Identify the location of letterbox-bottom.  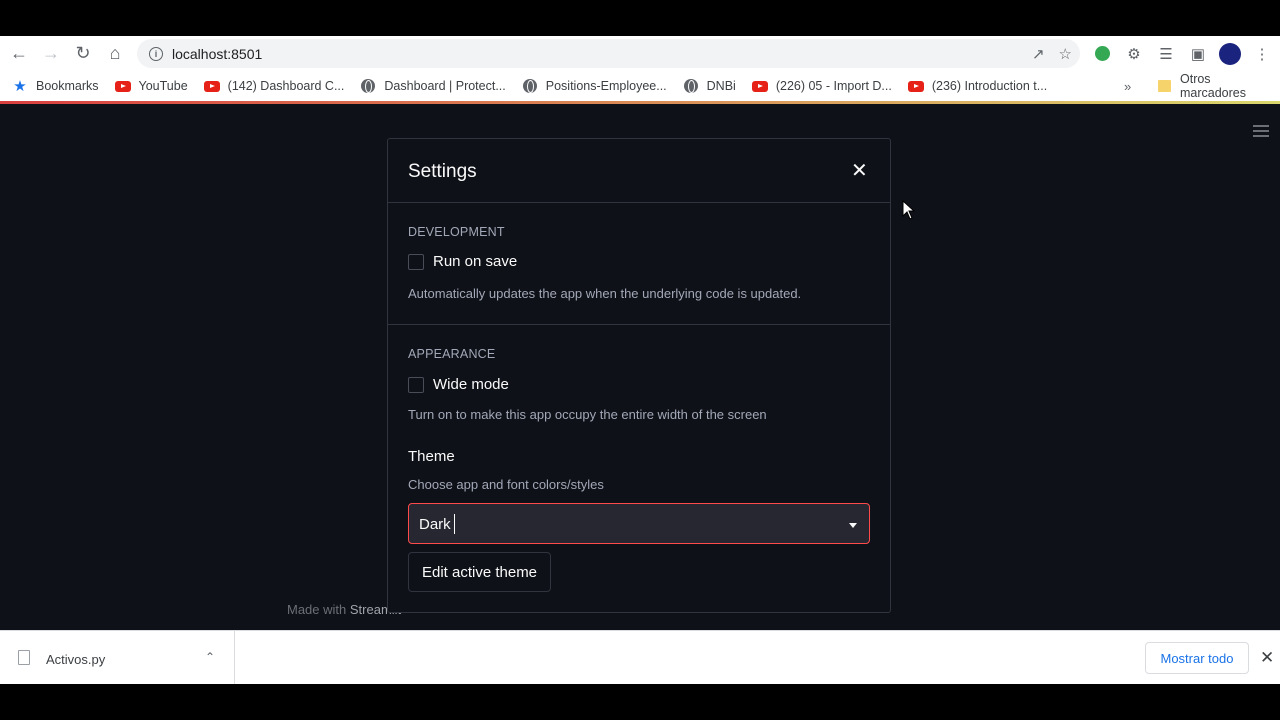
(640, 702).